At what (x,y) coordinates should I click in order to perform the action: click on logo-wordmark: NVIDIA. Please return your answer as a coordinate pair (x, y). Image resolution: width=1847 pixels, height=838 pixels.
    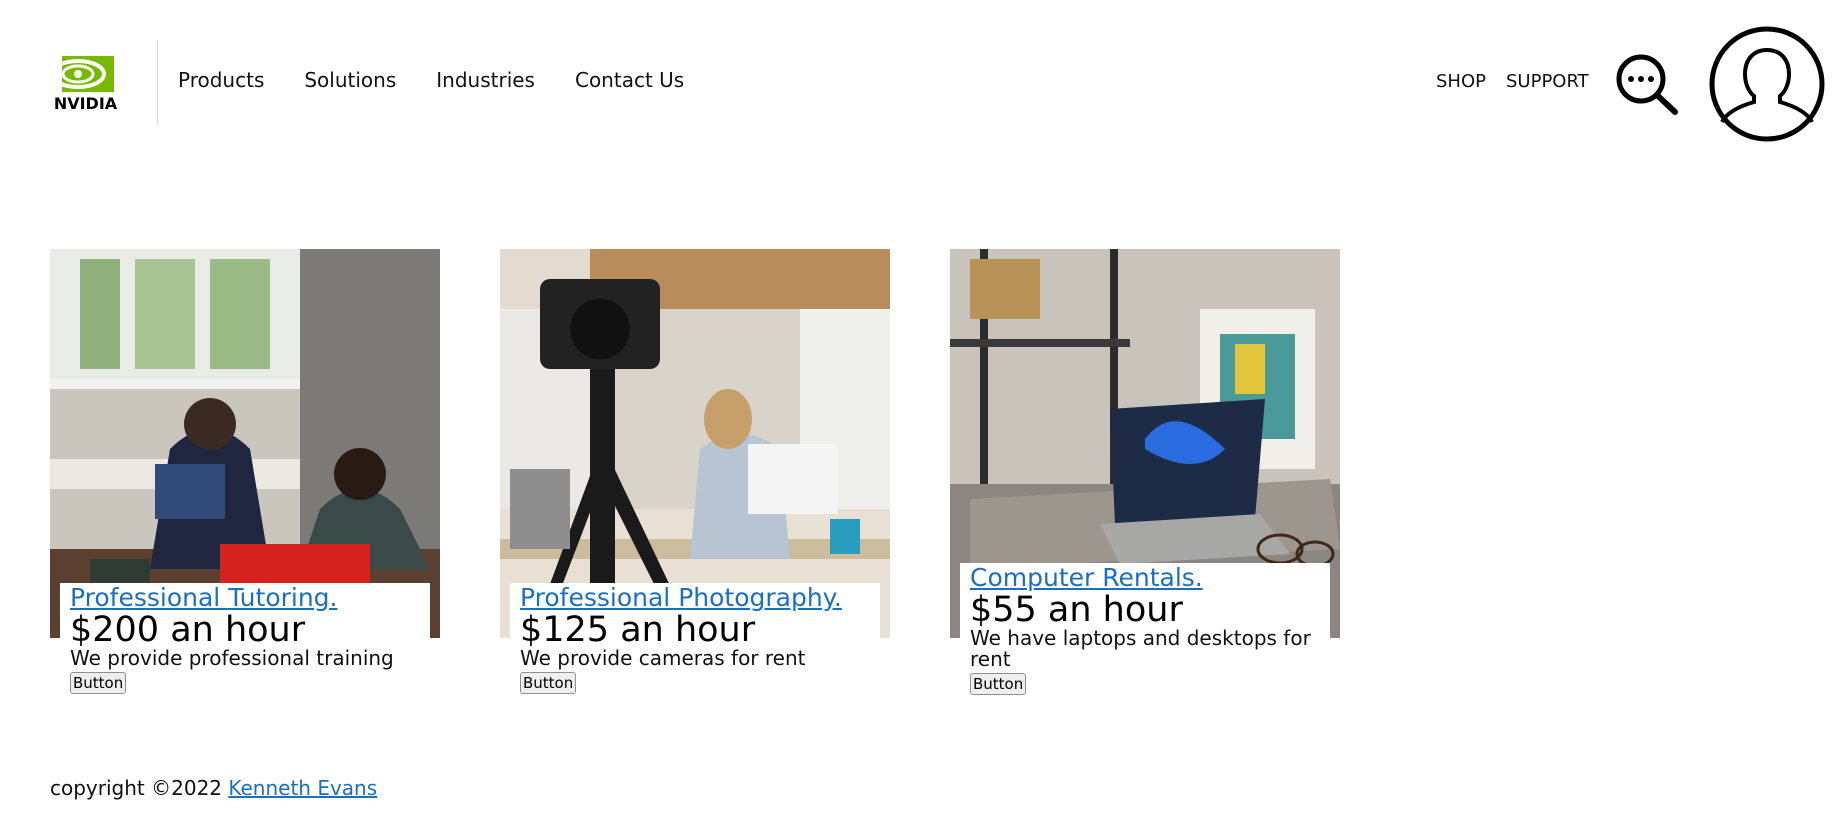
    Looking at the image, I should click on (85, 103).